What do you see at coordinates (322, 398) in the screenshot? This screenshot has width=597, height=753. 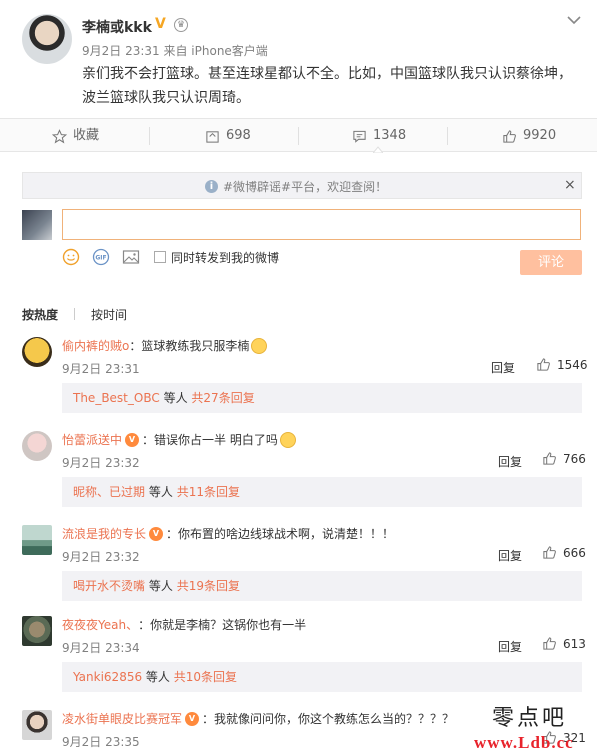 I see `sub-replies-bar: The_Best_OBC 等人 共27条回复` at bounding box center [322, 398].